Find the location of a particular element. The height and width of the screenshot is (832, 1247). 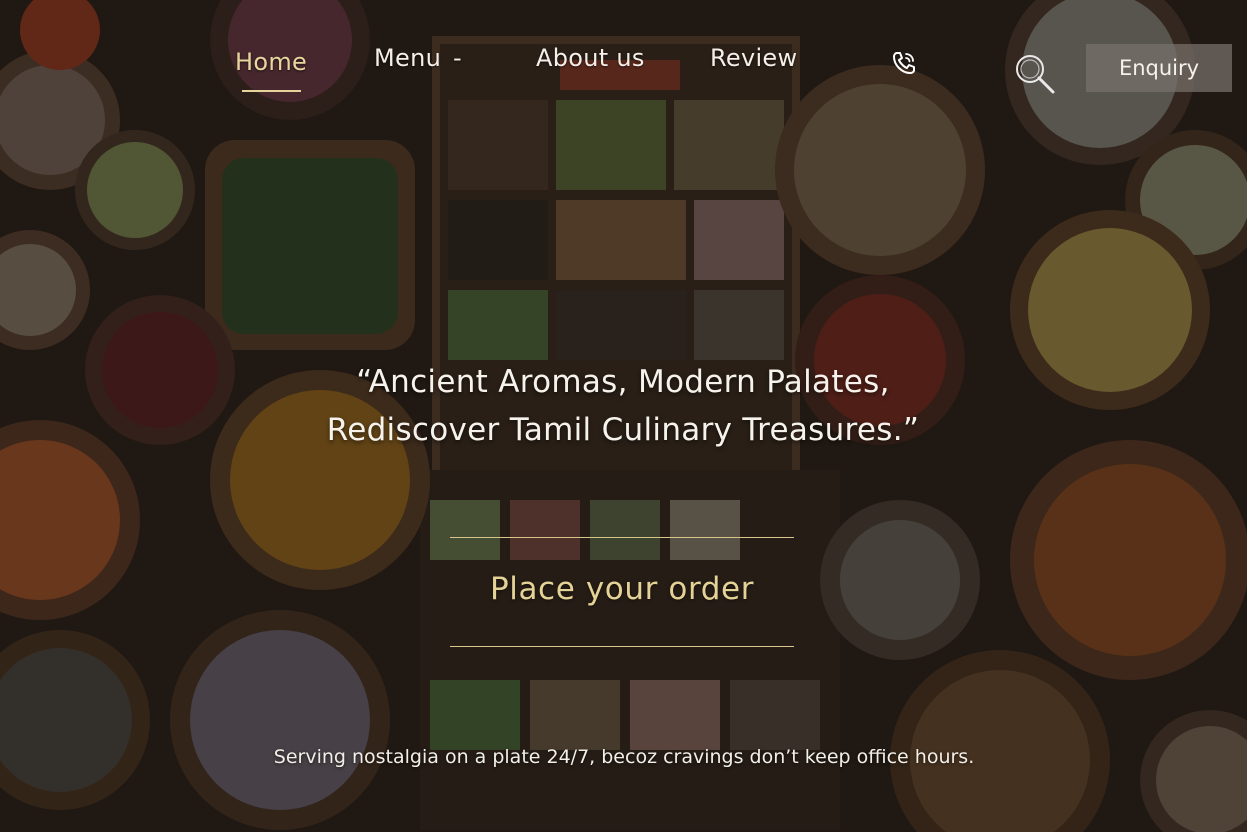

search-icon is located at coordinates (1035, 74).